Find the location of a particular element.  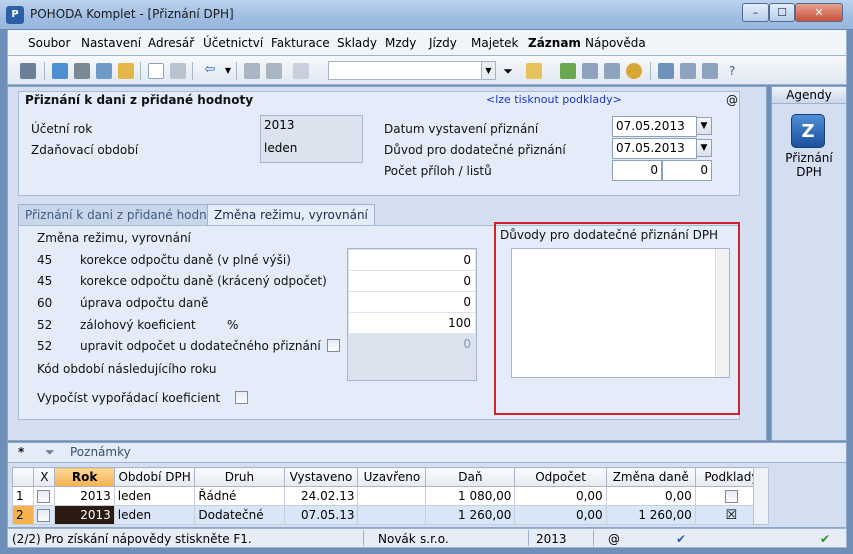

column-header-rok: Rok is located at coordinates (84, 477).